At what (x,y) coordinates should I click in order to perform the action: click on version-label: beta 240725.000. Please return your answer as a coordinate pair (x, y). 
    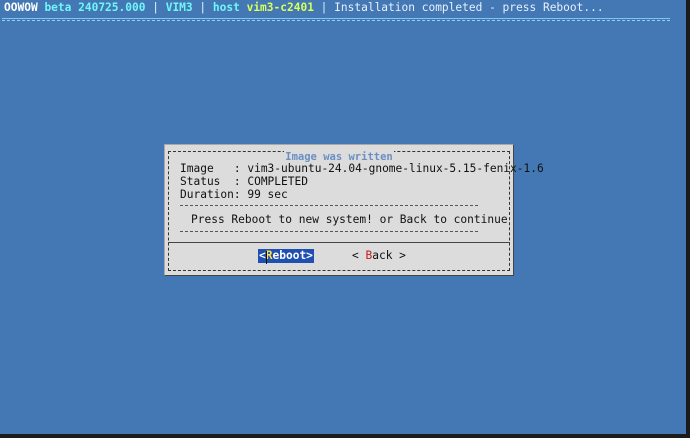
    Looking at the image, I should click on (95, 7).